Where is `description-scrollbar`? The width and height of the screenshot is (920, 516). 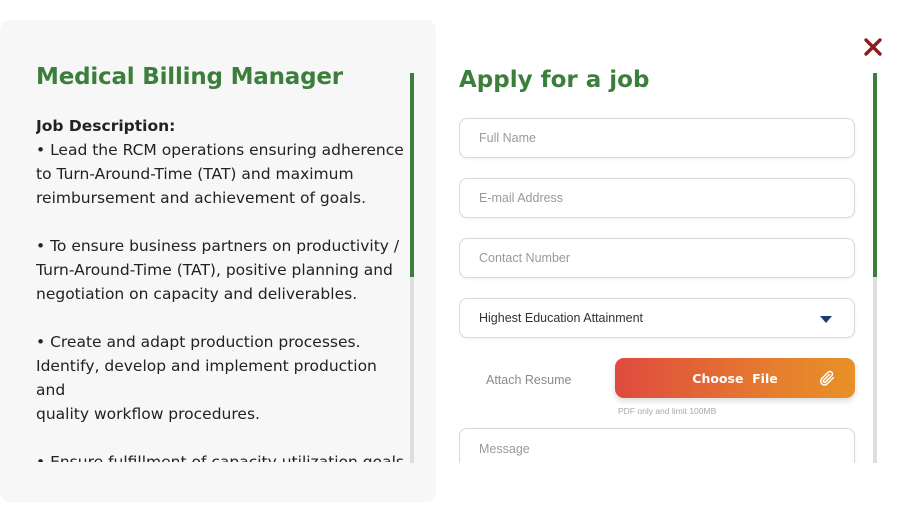 description-scrollbar is located at coordinates (412, 268).